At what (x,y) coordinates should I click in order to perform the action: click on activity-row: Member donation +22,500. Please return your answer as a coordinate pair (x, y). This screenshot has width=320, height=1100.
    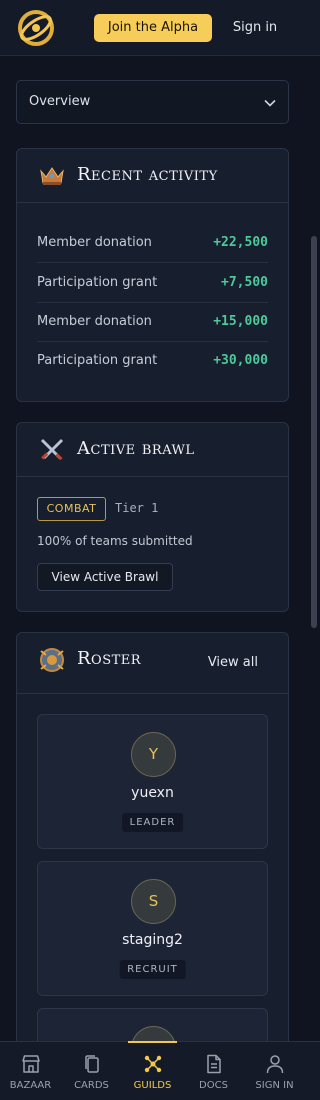
    Looking at the image, I should click on (152, 243).